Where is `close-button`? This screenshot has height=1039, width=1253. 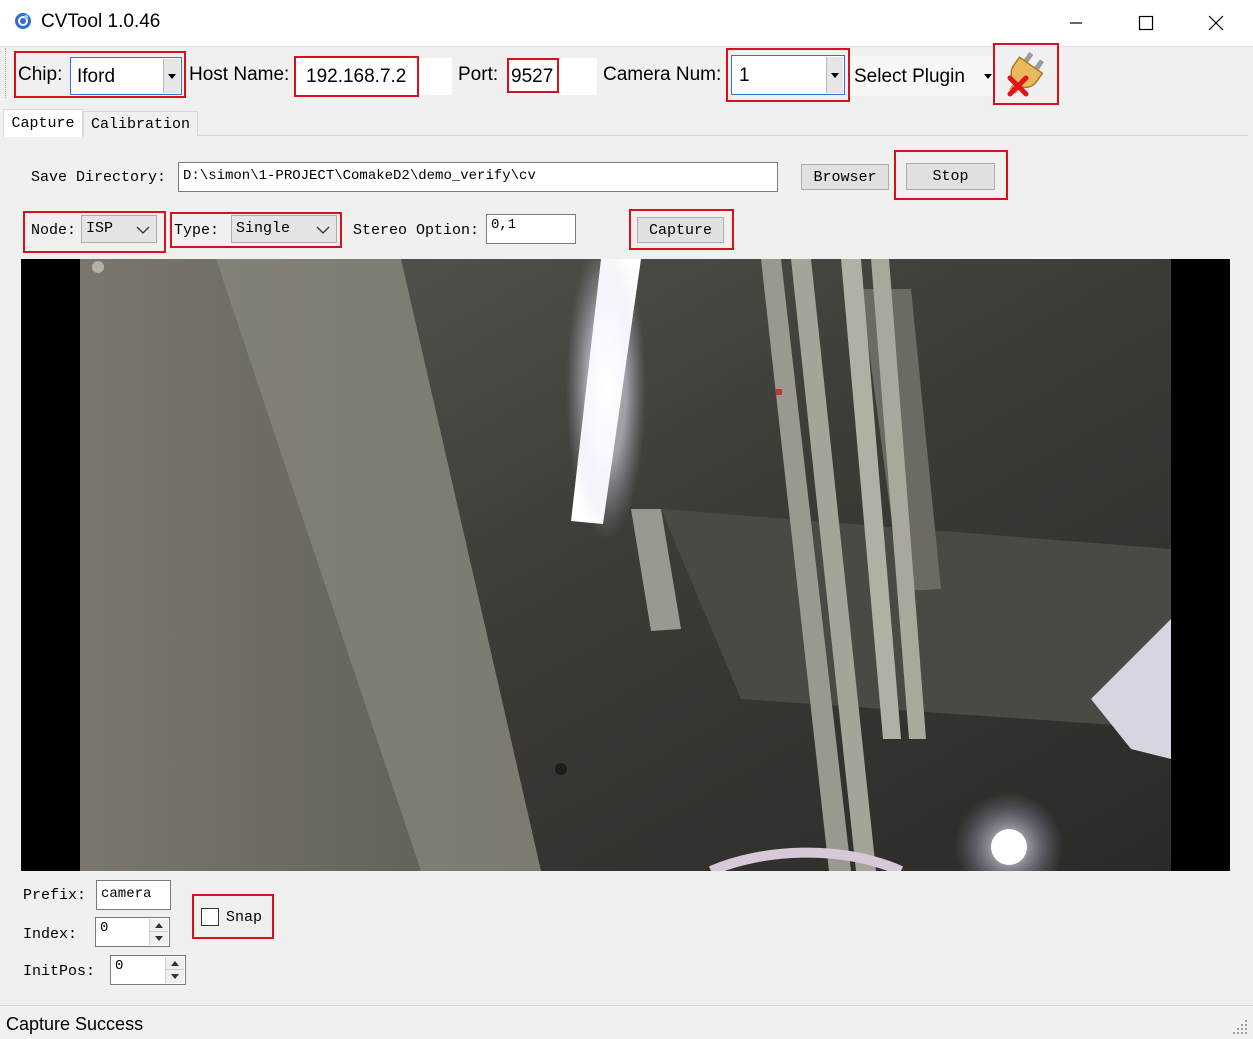 close-button is located at coordinates (1216, 23).